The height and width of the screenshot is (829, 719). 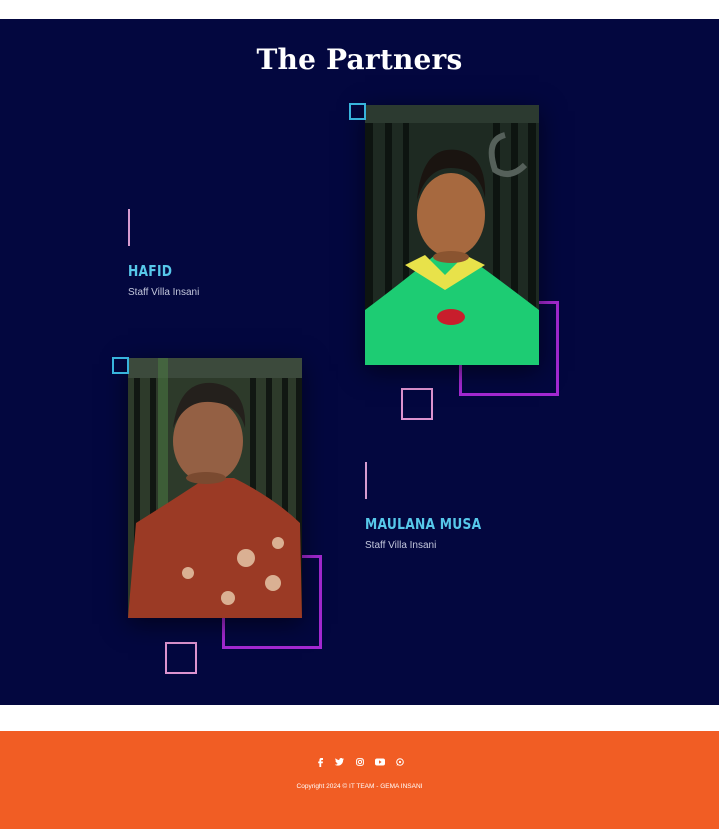 I want to click on footer: Copyright 2024 © IT TEAM - GEMA INSANI, so click(x=359, y=780).